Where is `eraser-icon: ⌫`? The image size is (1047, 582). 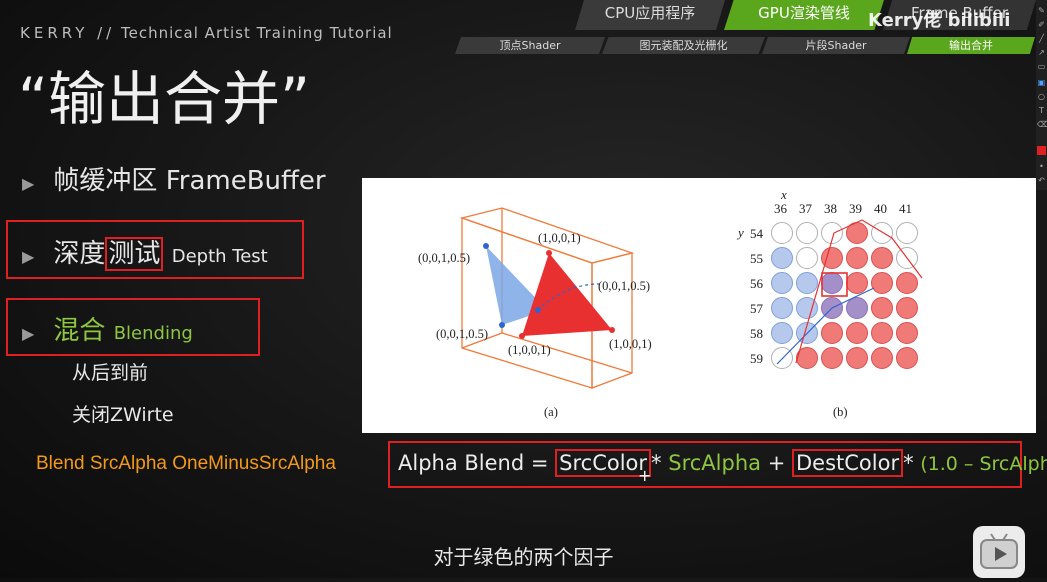
eraser-icon: ⌫ is located at coordinates (1042, 124).